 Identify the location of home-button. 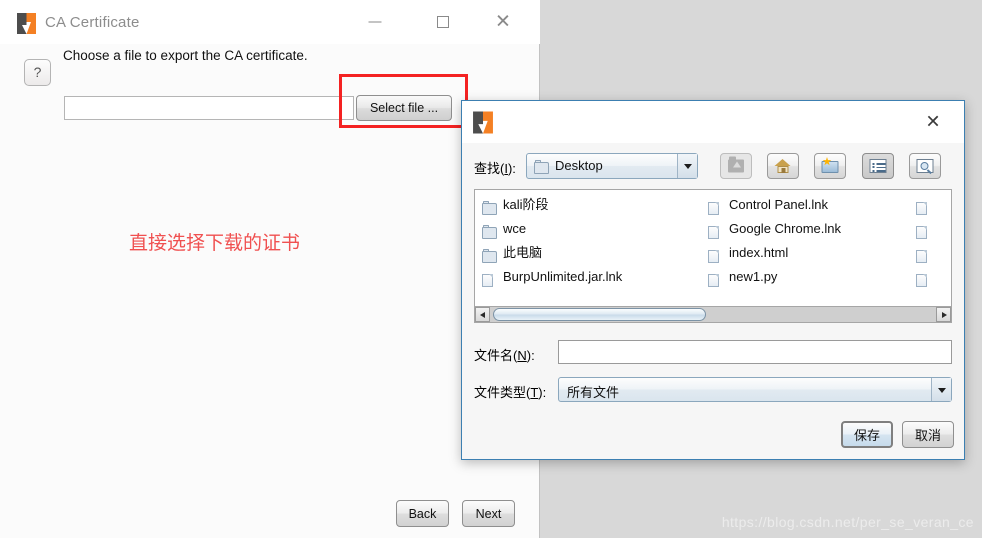
(783, 166).